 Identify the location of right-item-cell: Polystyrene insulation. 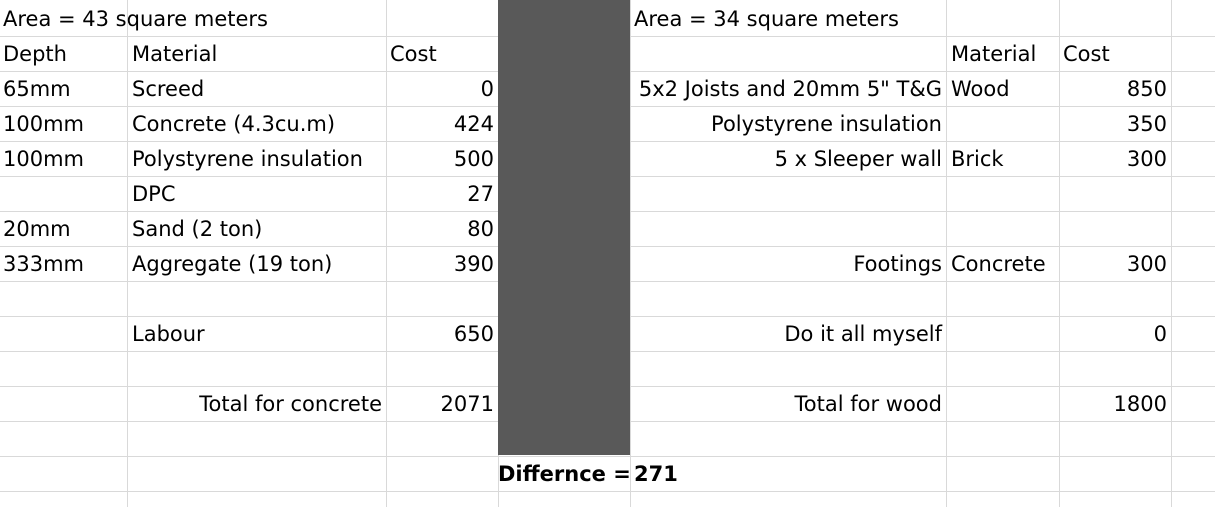
(788, 124).